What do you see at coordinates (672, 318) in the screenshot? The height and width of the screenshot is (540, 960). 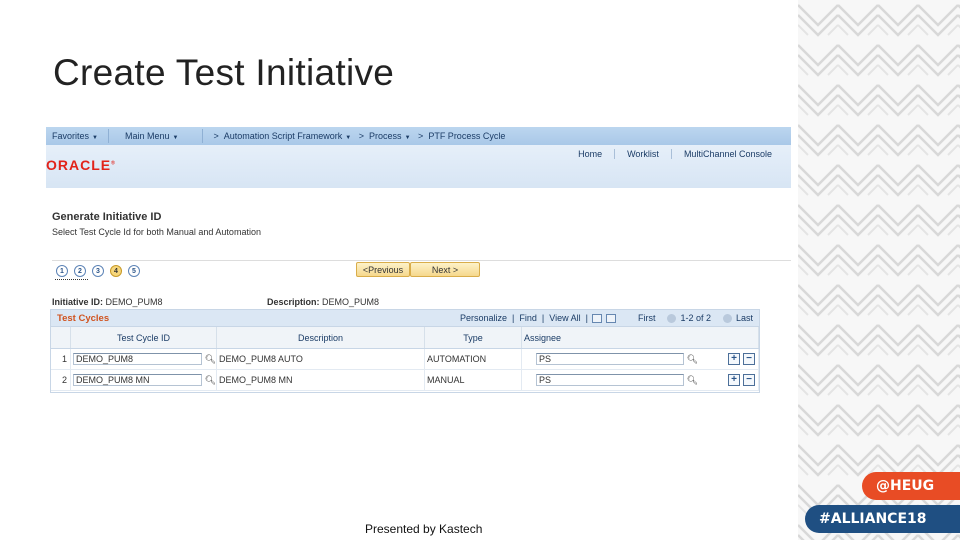 I see `previous-page-icon` at bounding box center [672, 318].